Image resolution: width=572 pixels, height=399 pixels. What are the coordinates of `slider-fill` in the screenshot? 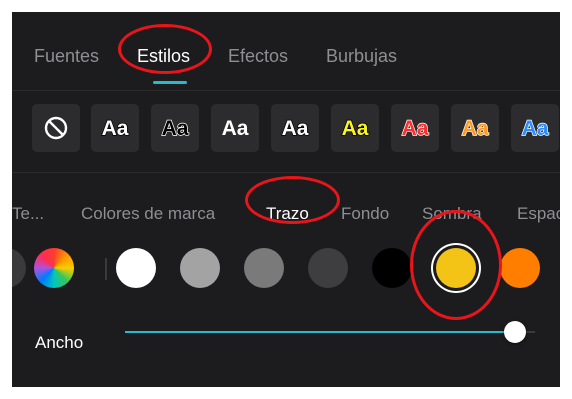 It's located at (320, 332).